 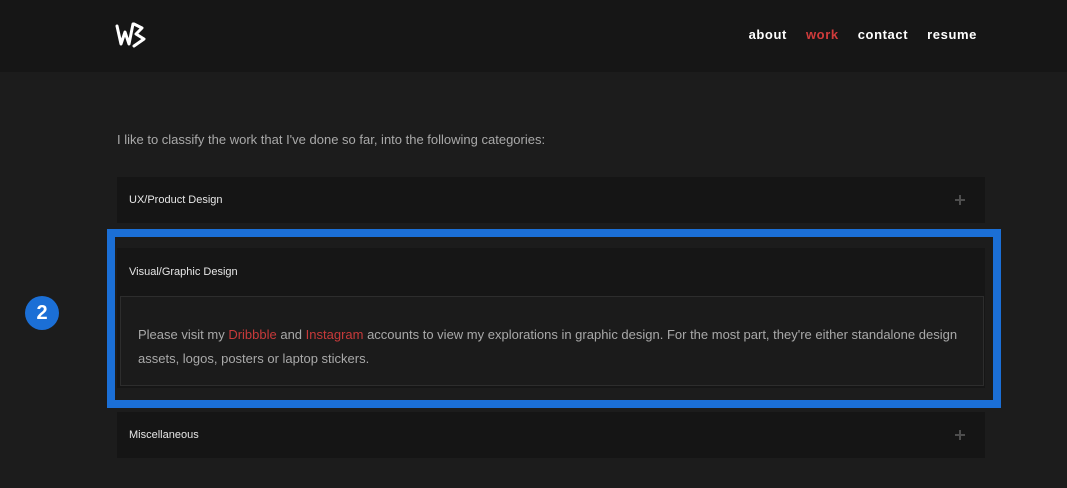 I want to click on wb-monogram-logo, so click(x=132, y=35).